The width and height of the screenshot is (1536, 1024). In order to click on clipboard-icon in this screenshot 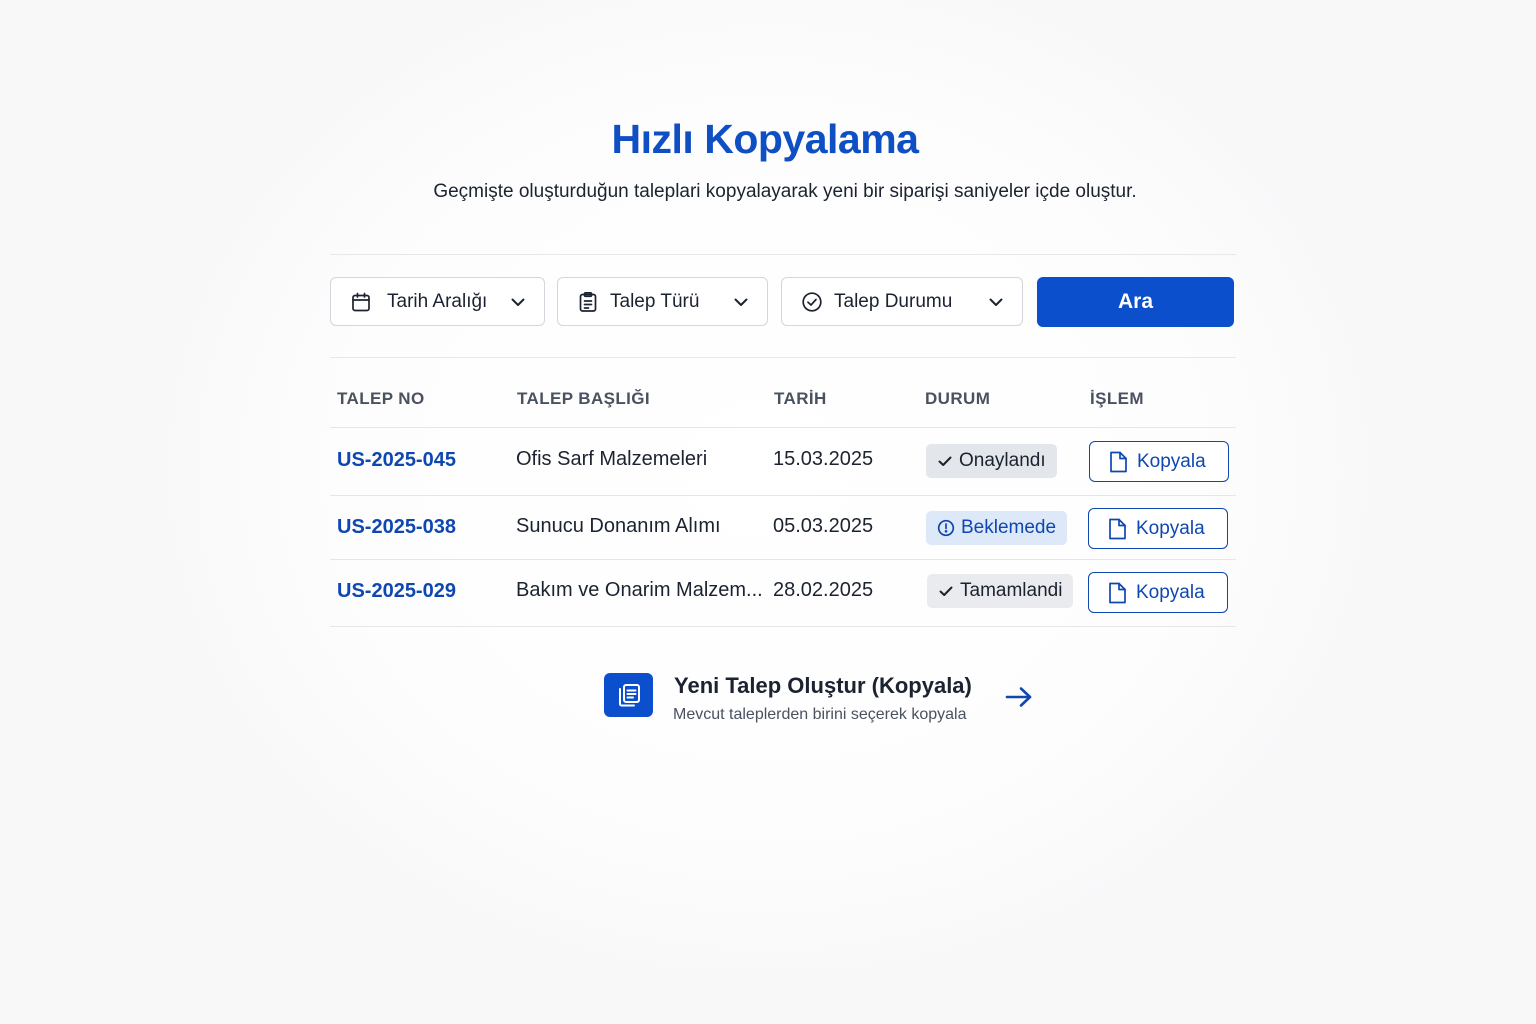, I will do `click(588, 301)`.